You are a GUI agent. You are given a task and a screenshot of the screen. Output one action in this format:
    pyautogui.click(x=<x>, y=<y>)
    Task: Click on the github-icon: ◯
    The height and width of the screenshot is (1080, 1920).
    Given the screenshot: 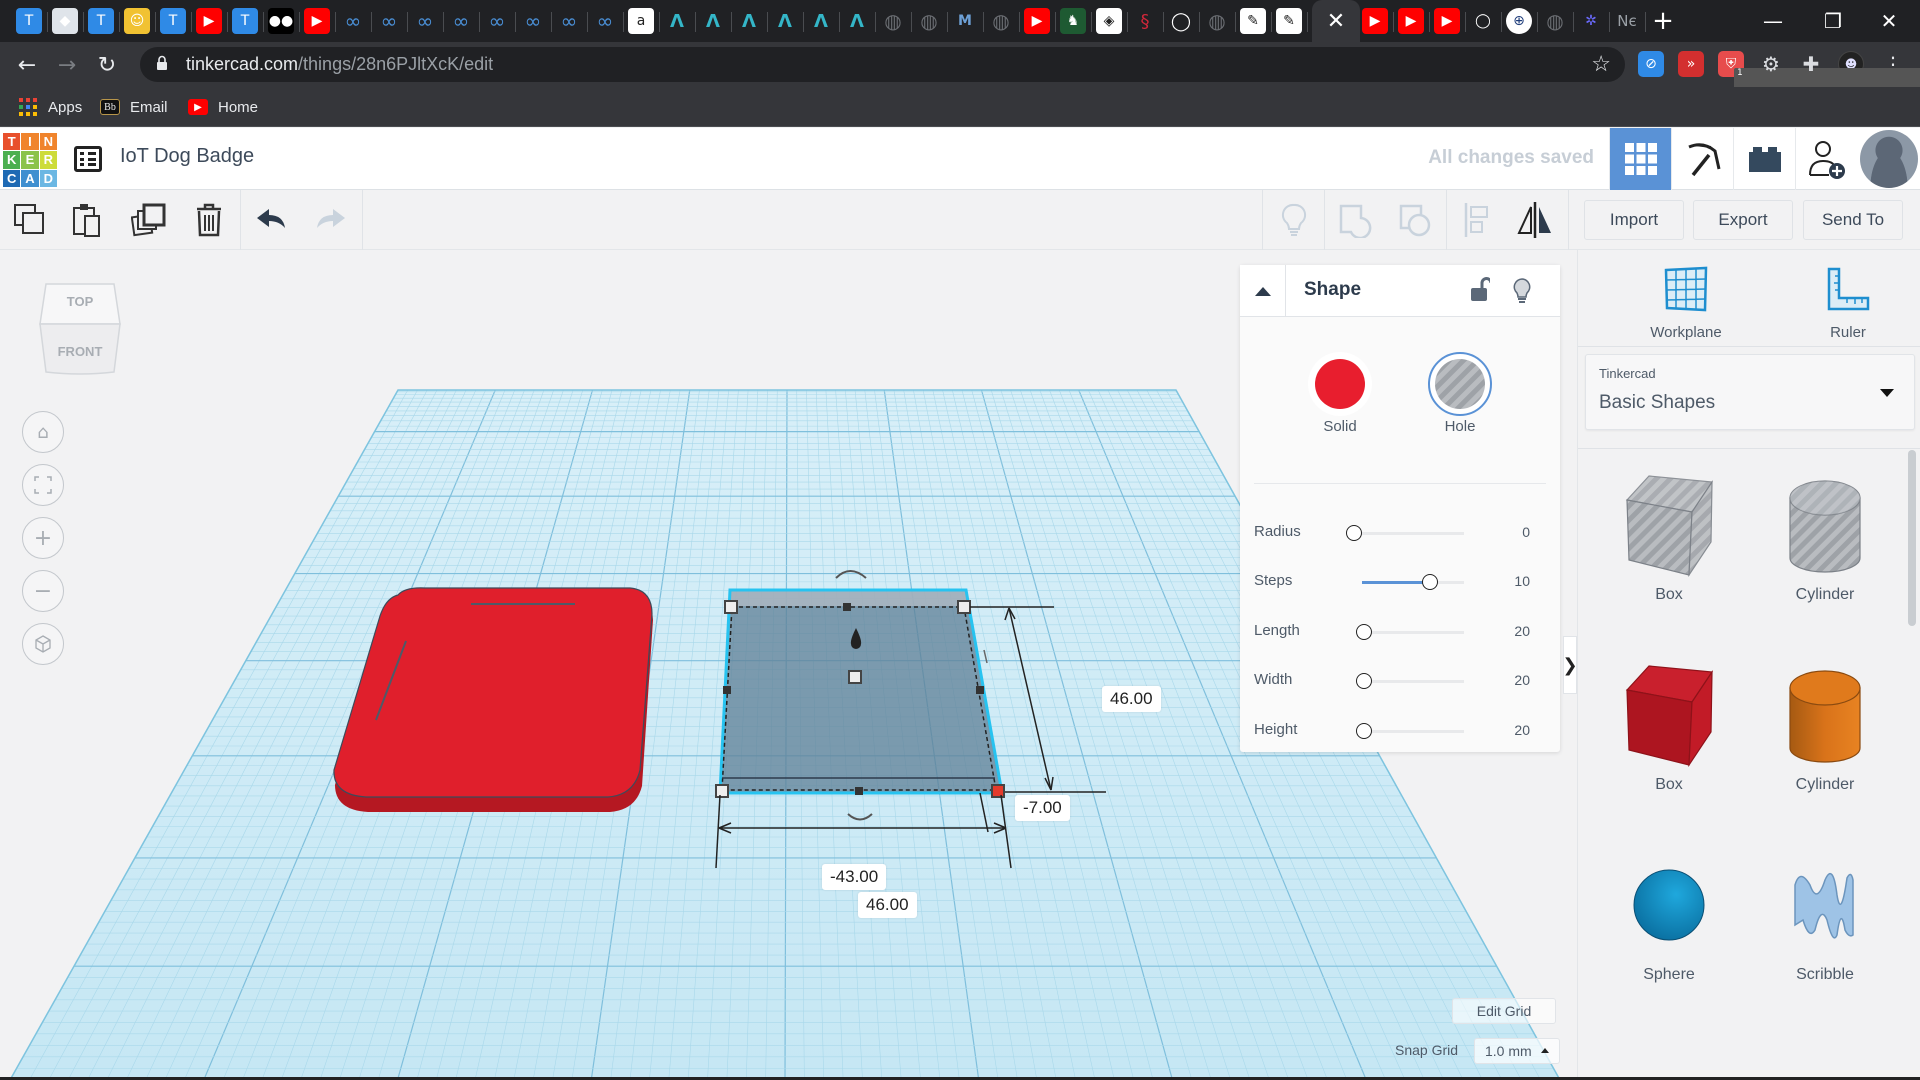 What is the action you would take?
    pyautogui.click(x=1181, y=21)
    